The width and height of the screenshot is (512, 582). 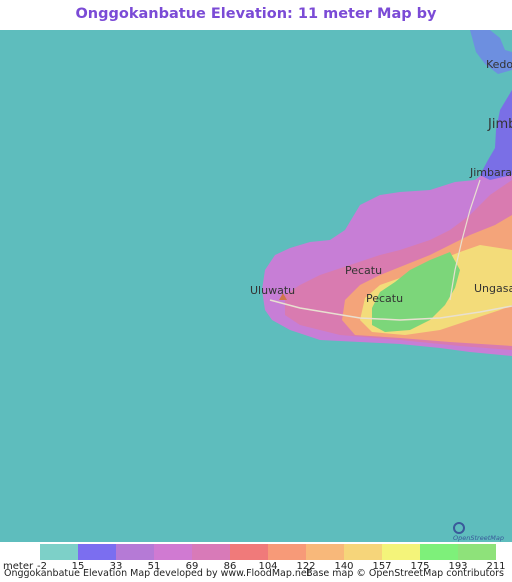 What do you see at coordinates (493, 288) in the screenshot?
I see `place-label: Ungasan` at bounding box center [493, 288].